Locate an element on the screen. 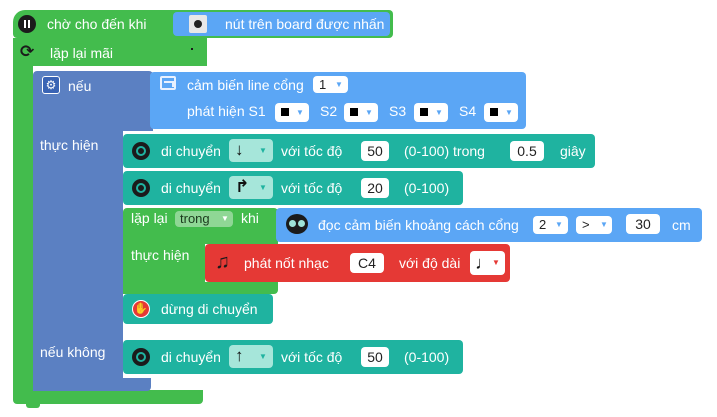 The height and width of the screenshot is (417, 717). arrow-up-icon: ↑ is located at coordinates (239, 355).